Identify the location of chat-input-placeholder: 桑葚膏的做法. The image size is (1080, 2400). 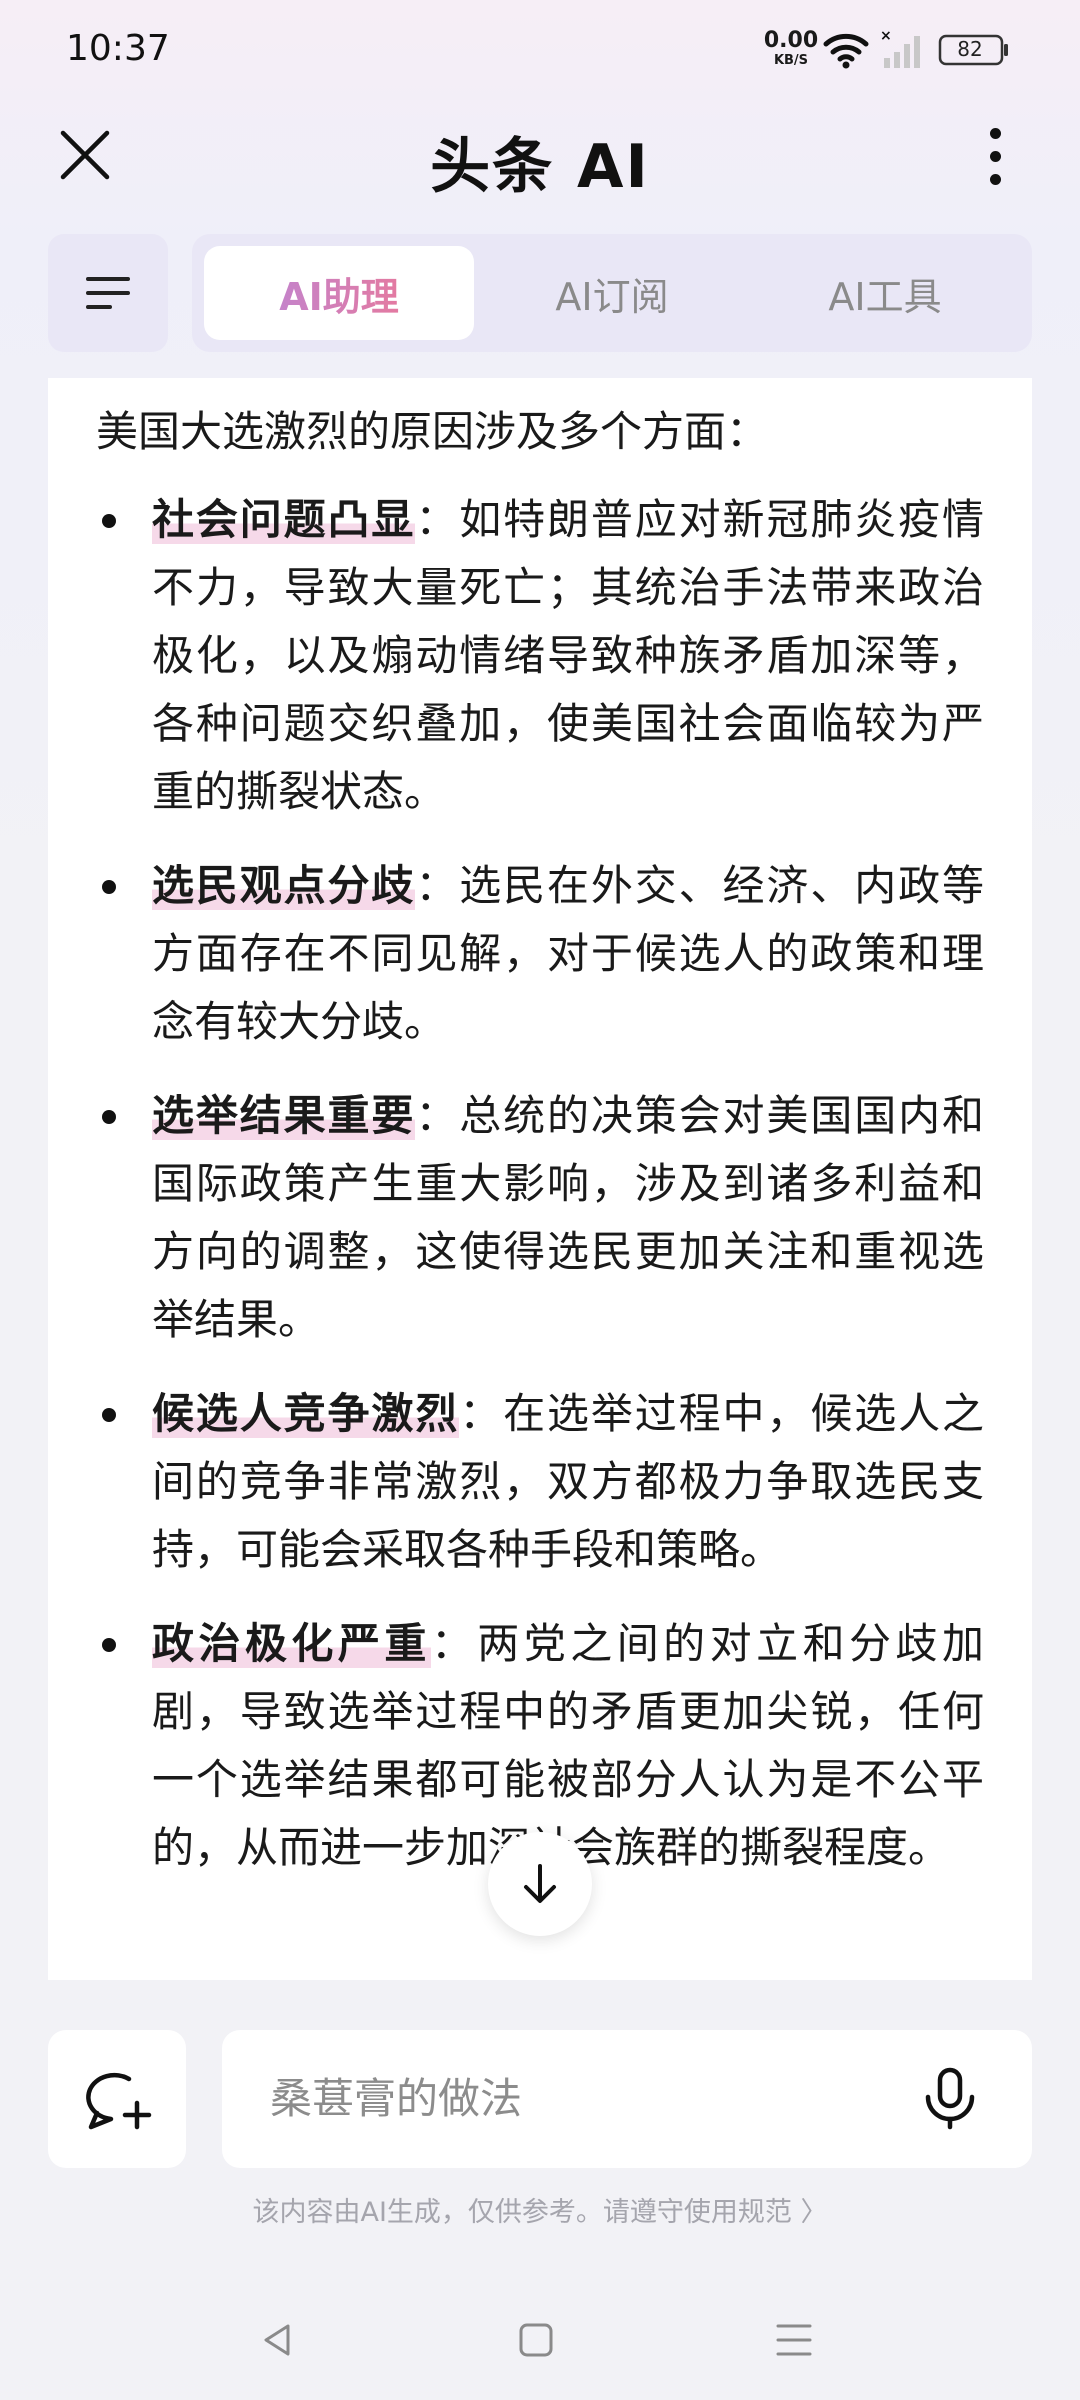
(396, 2098).